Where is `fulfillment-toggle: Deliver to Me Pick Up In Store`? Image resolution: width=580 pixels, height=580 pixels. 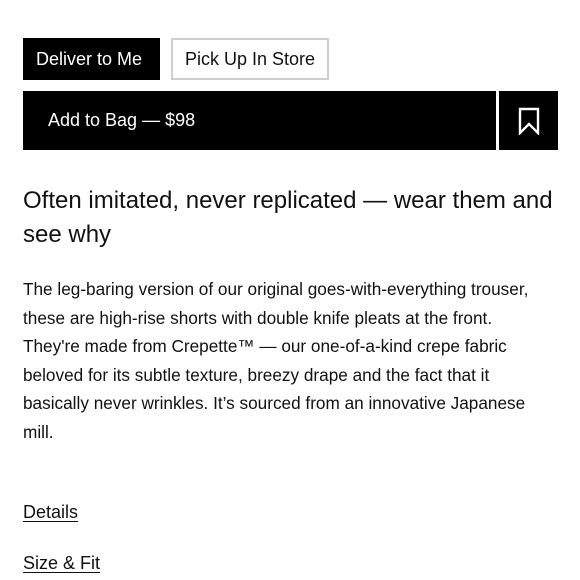 fulfillment-toggle: Deliver to Me Pick Up In Store is located at coordinates (176, 59).